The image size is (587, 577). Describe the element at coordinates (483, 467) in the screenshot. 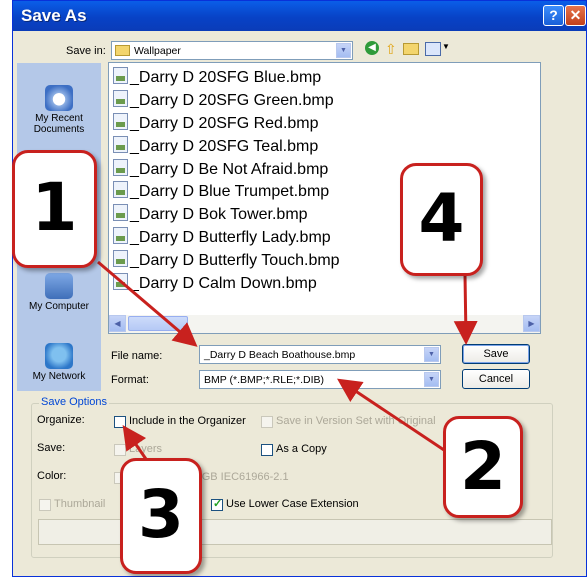

I see `callout-2: 2` at that location.